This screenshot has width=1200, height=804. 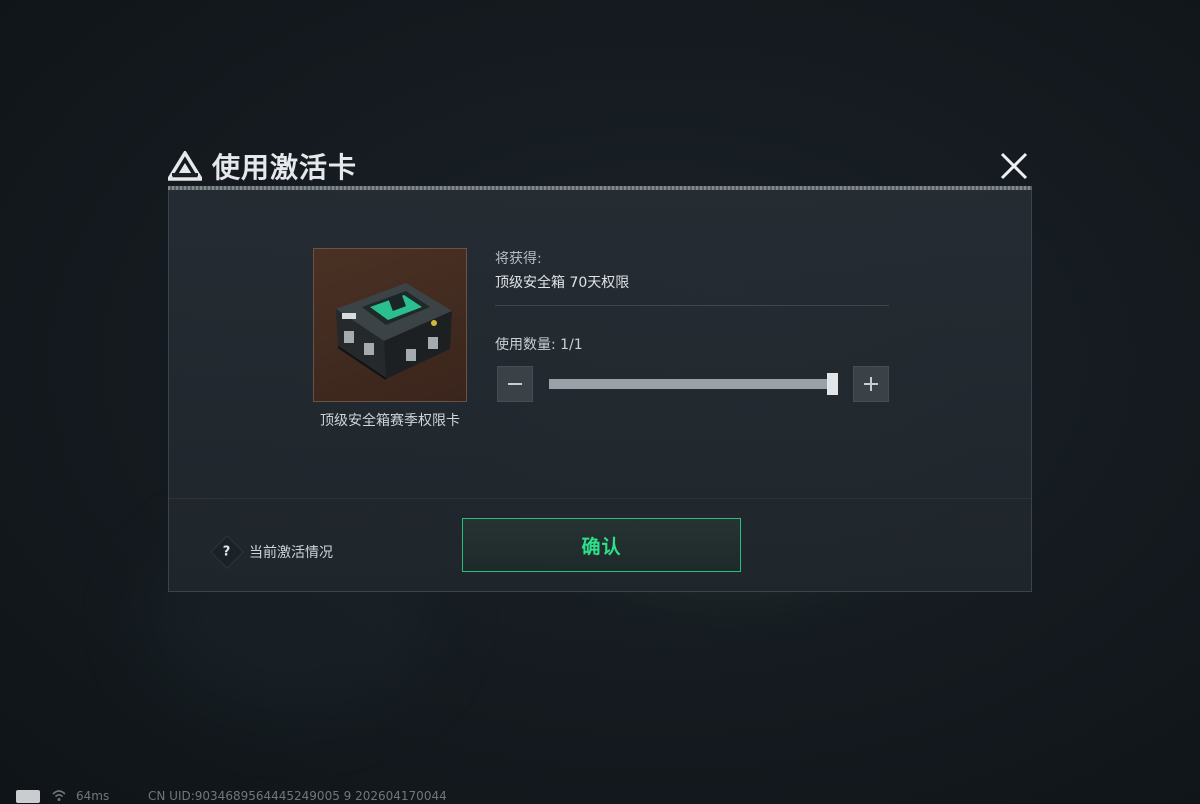 I want to click on wifi-icon, so click(x=59, y=795).